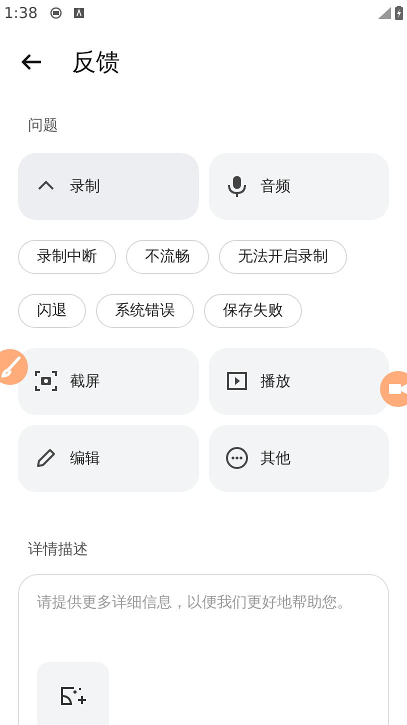  I want to click on option-chip: 无法开启录制, so click(283, 257).